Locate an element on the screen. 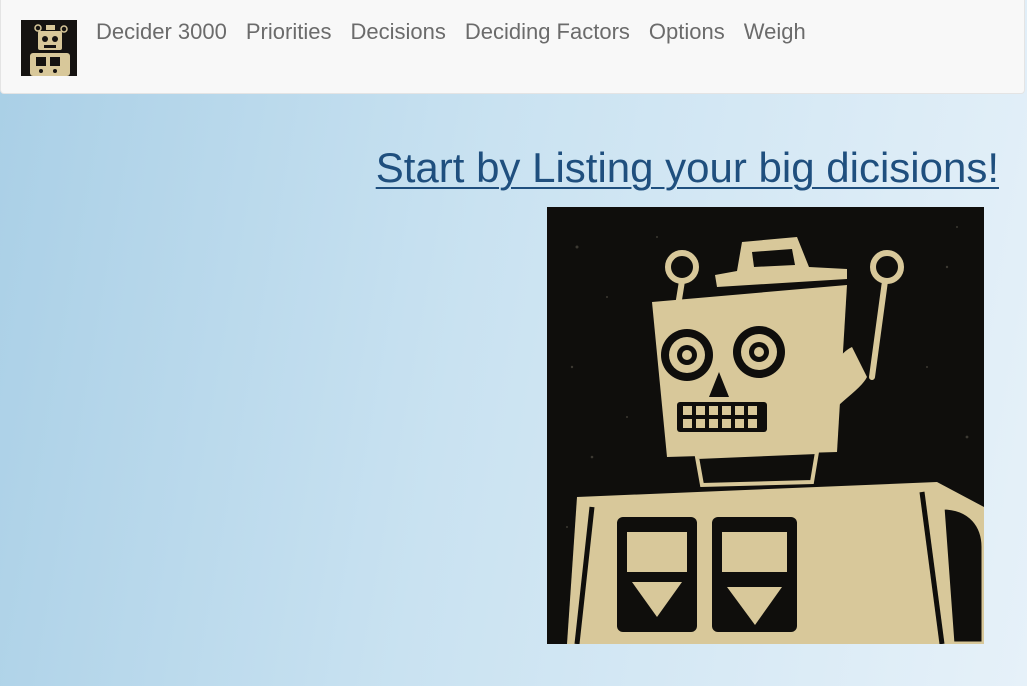 The height and width of the screenshot is (686, 1027). start-listing-link: Start by Listing your big dicisions! is located at coordinates (687, 168).